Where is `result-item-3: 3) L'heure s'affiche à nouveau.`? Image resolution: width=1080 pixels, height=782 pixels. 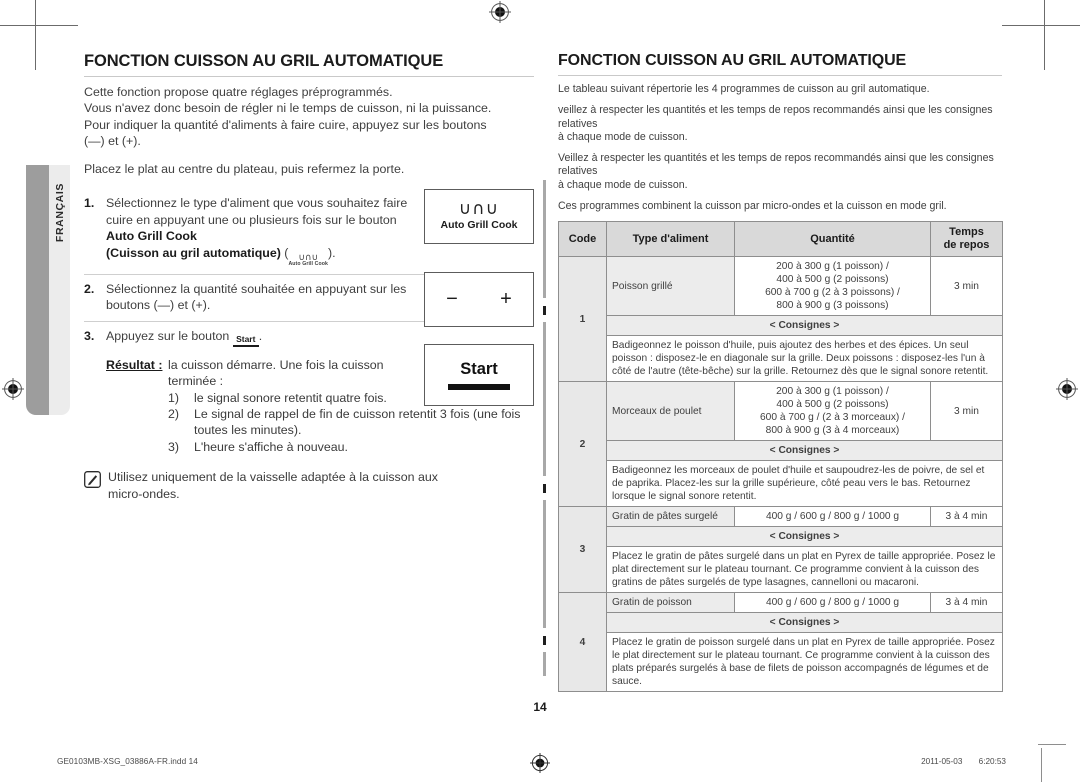 result-item-3: 3) L'heure s'affiche à nouveau. is located at coordinates (309, 447).